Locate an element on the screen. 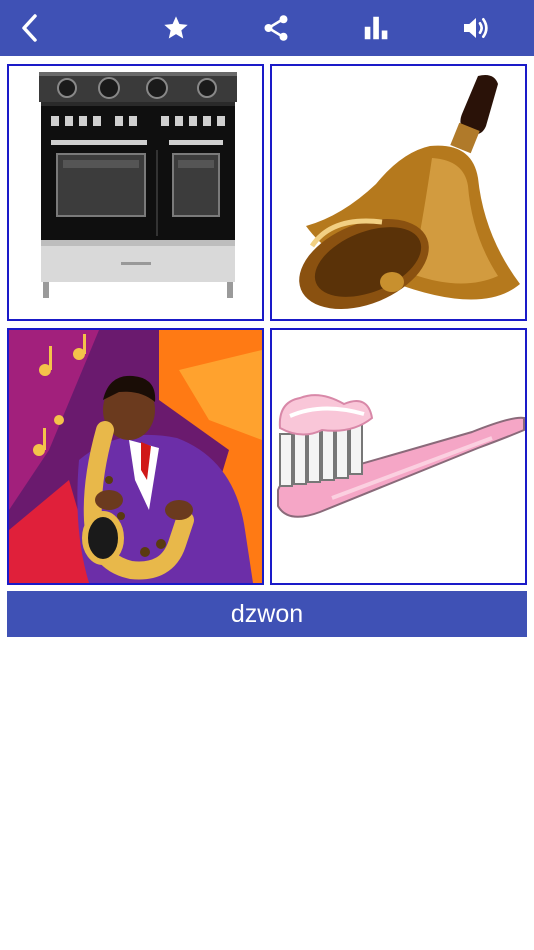 This screenshot has height=950, width=534. answer-word: dzwon is located at coordinates (267, 614).